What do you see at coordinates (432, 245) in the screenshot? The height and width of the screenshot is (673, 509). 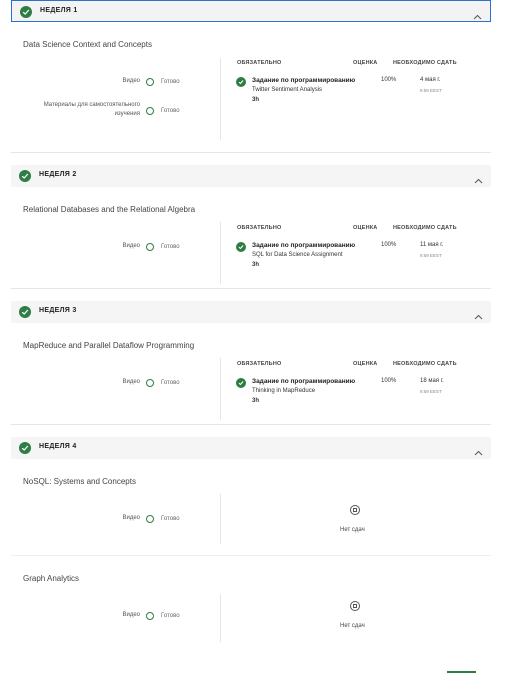 I see `due-date: 11 мая г.` at bounding box center [432, 245].